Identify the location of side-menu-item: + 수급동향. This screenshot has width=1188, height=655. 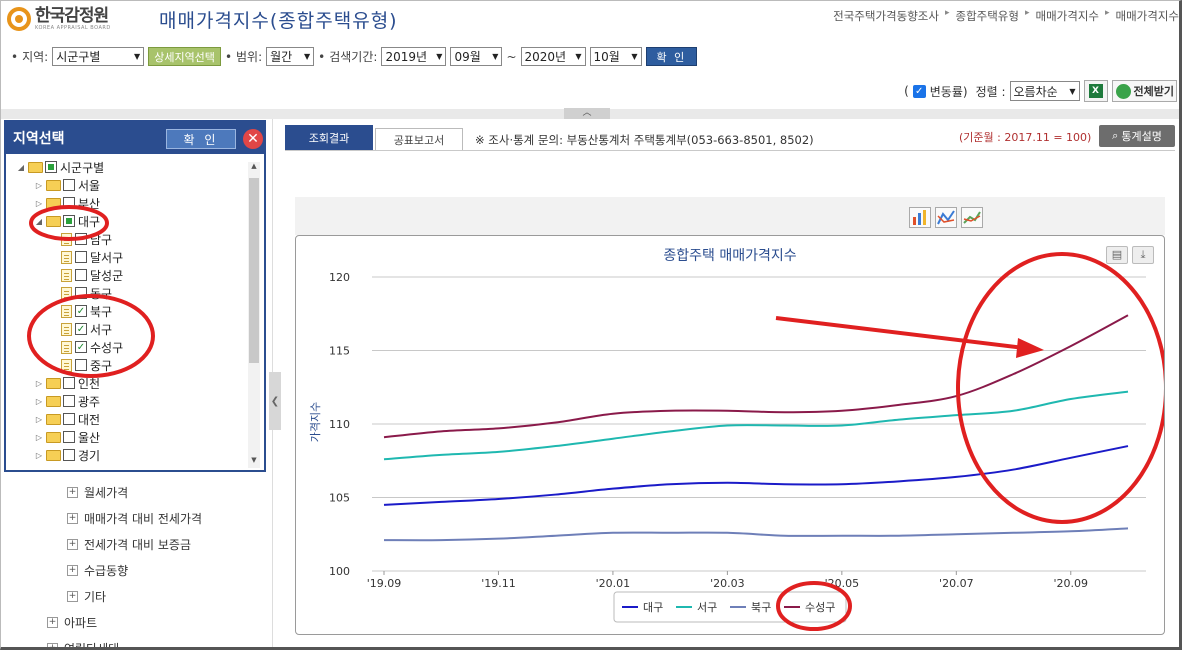
(97, 570).